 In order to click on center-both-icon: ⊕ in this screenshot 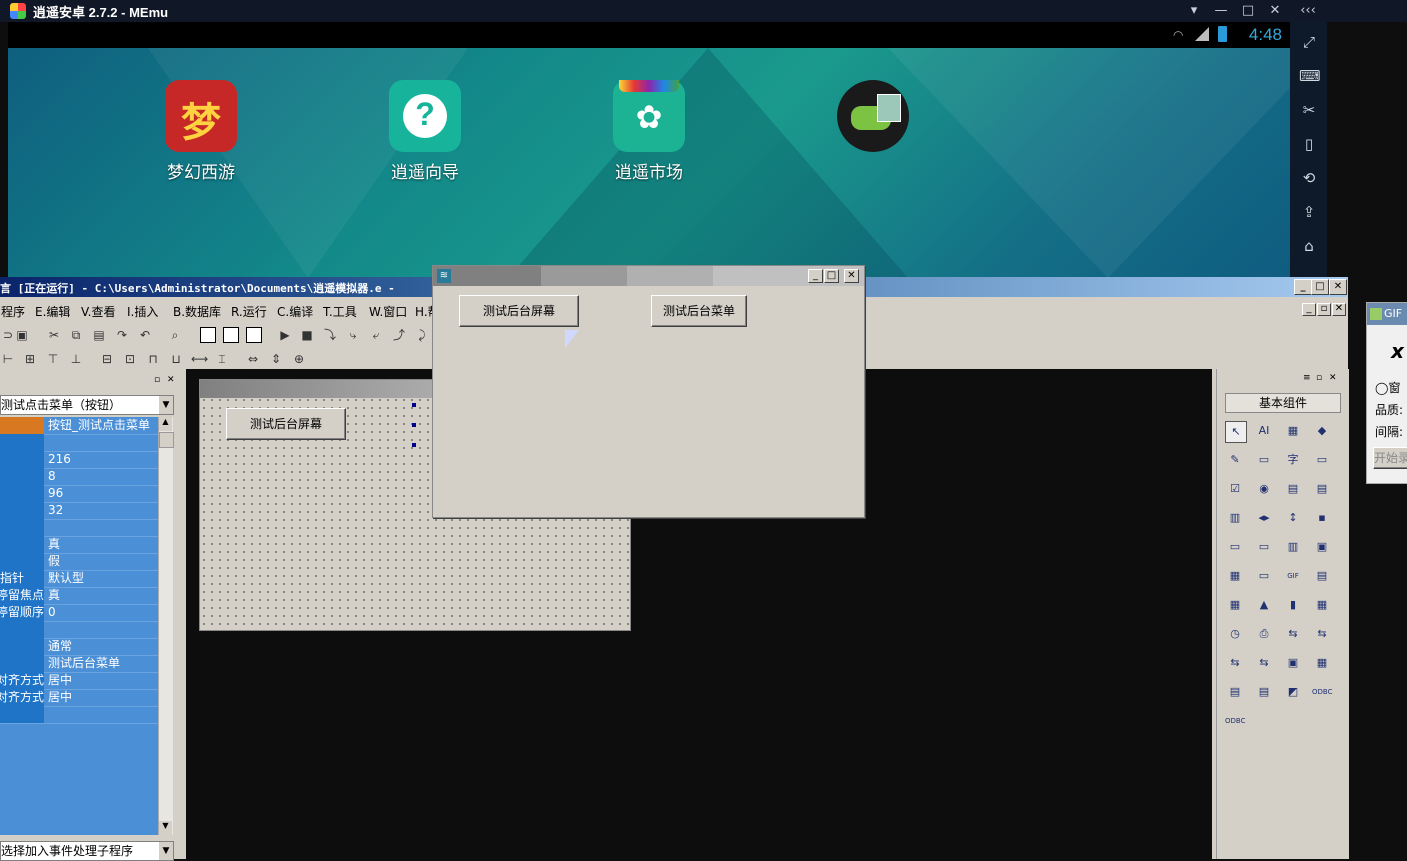, I will do `click(299, 359)`.